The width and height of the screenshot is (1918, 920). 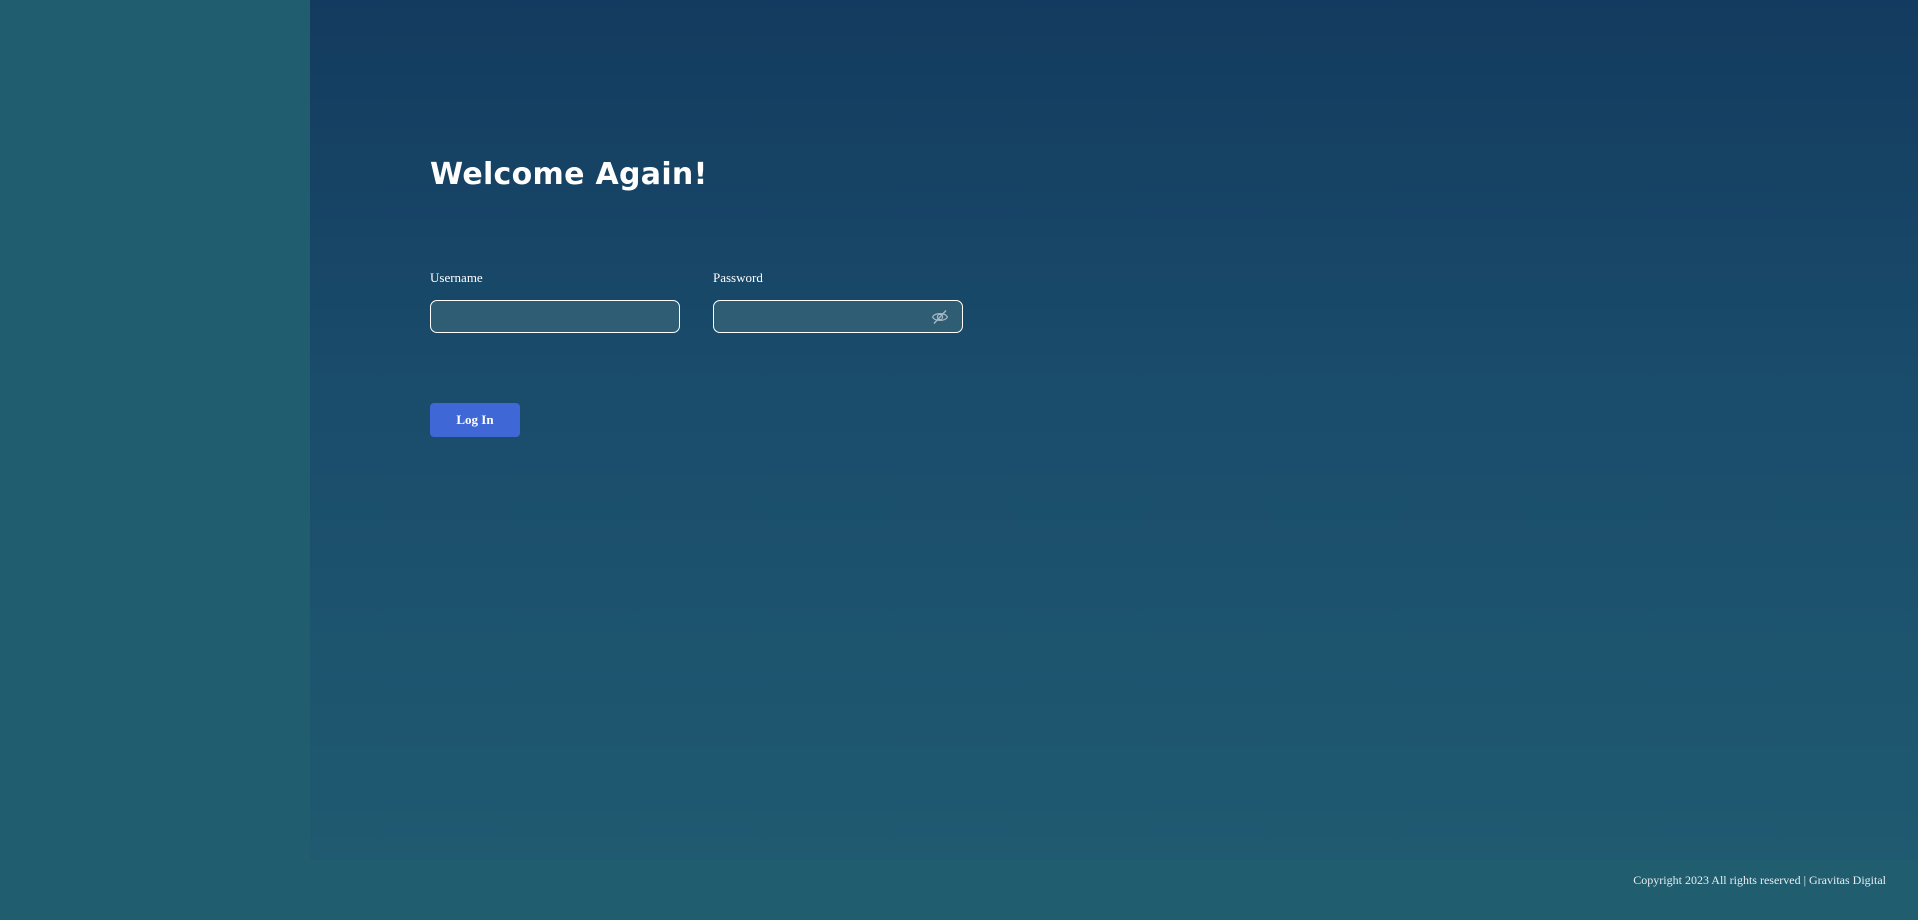 I want to click on login-button: Log In, so click(x=475, y=420).